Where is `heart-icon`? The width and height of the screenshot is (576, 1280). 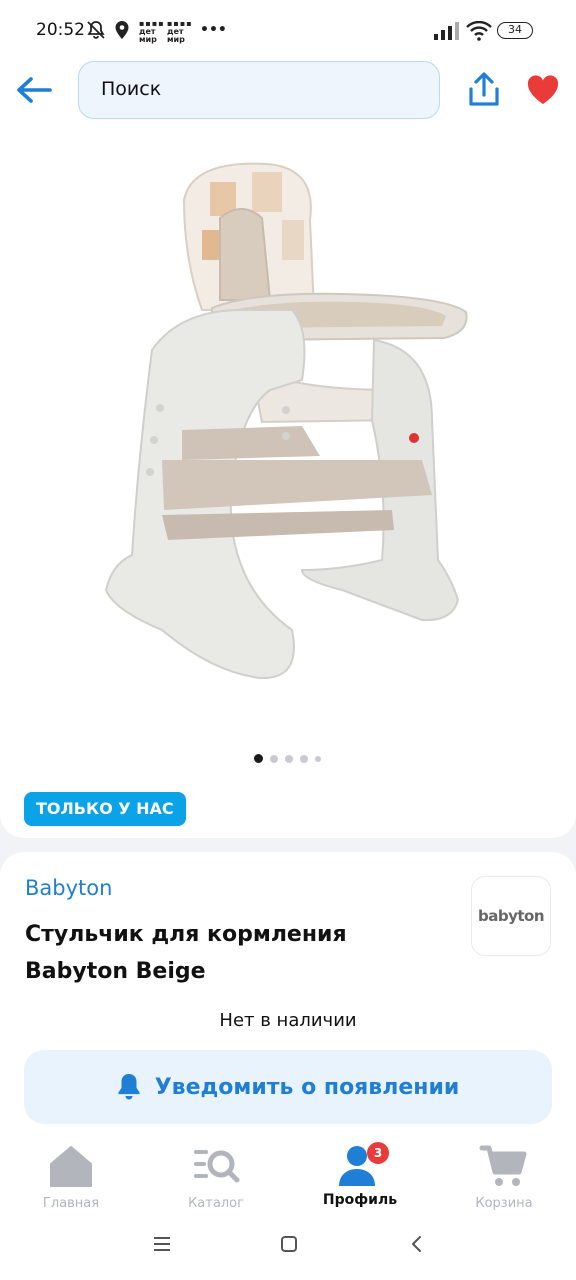
heart-icon is located at coordinates (543, 90).